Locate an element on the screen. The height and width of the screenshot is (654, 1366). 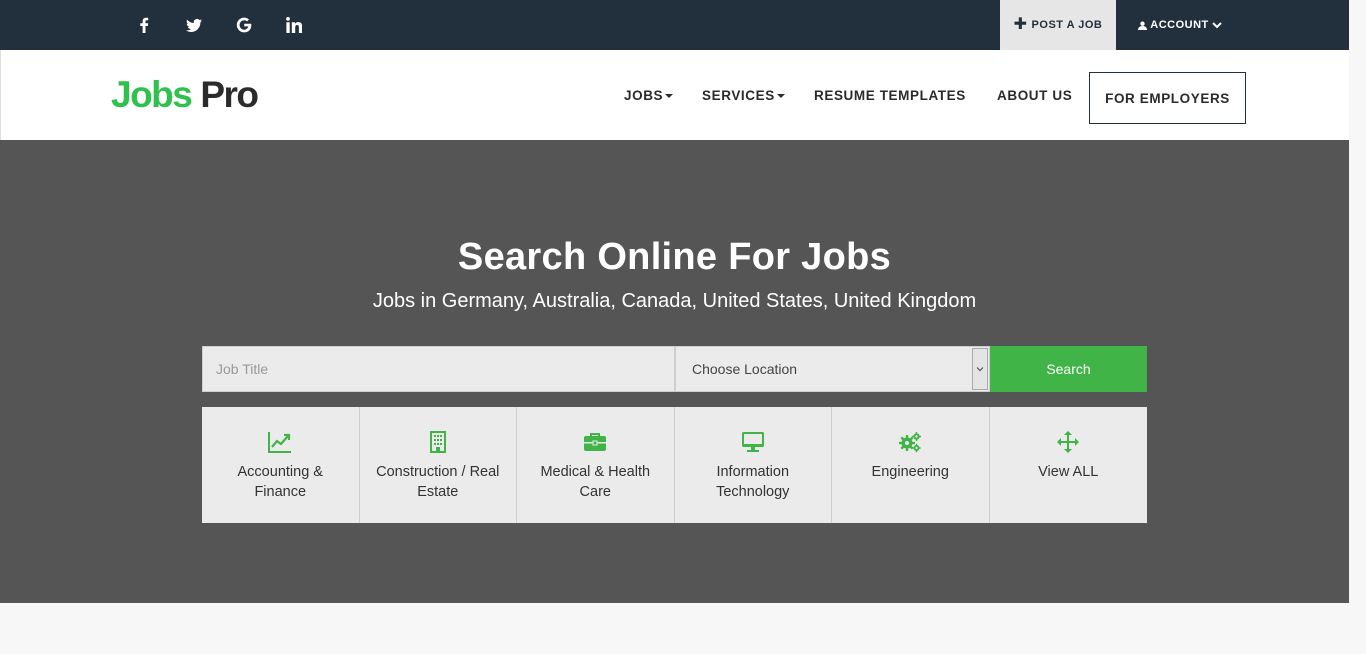
account-menu: ACCOUNT is located at coordinates (1180, 25).